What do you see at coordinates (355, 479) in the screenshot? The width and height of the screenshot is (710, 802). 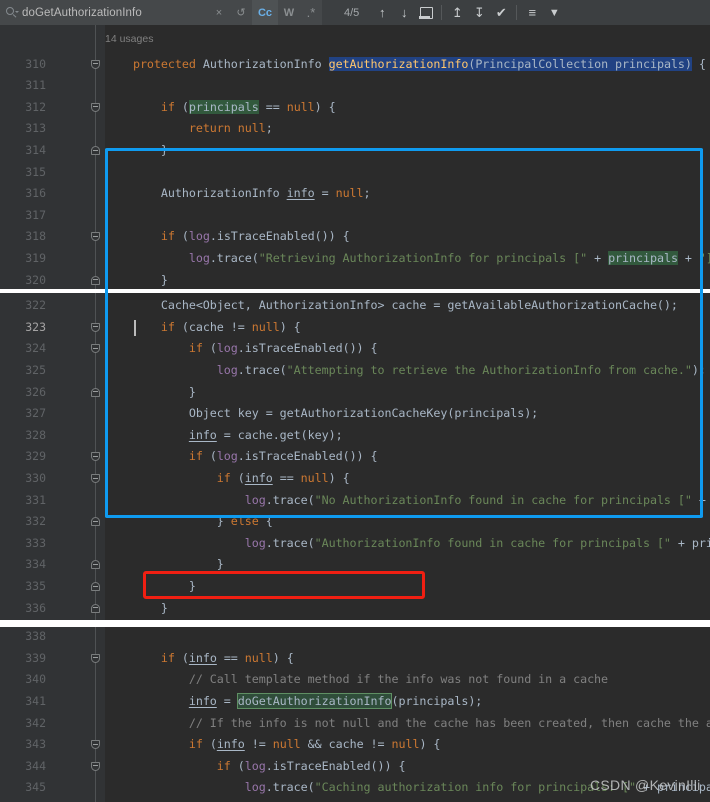 I see `code-line-row: 330 if (info == null) {` at bounding box center [355, 479].